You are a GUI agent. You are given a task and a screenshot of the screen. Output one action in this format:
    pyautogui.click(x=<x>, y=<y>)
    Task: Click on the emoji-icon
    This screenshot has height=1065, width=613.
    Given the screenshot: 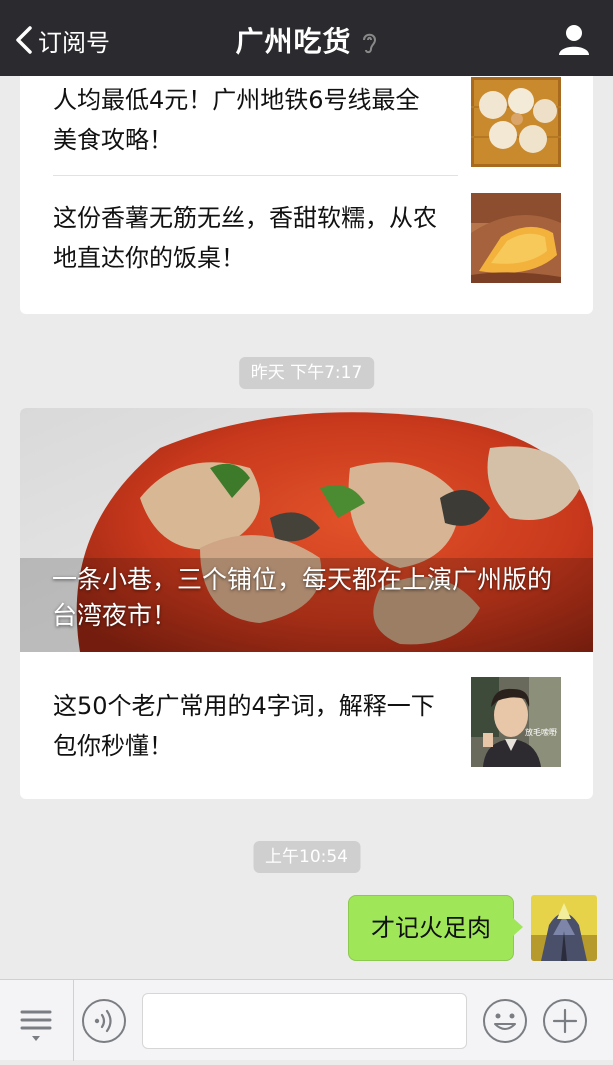 What is the action you would take?
    pyautogui.click(x=505, y=1021)
    